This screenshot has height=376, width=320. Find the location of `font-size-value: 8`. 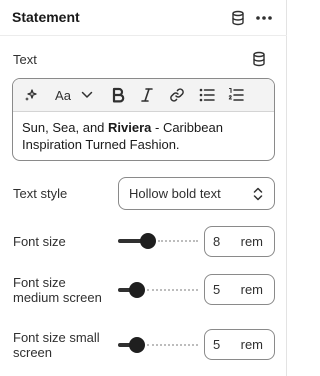

font-size-value: 8 is located at coordinates (217, 241).